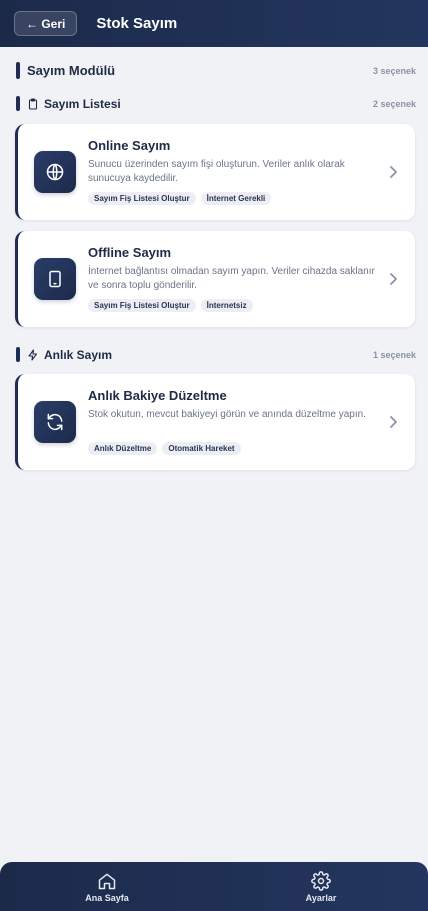 The height and width of the screenshot is (911, 428). Describe the element at coordinates (130, 252) in the screenshot. I see `card-title: Offline Sayım` at that location.